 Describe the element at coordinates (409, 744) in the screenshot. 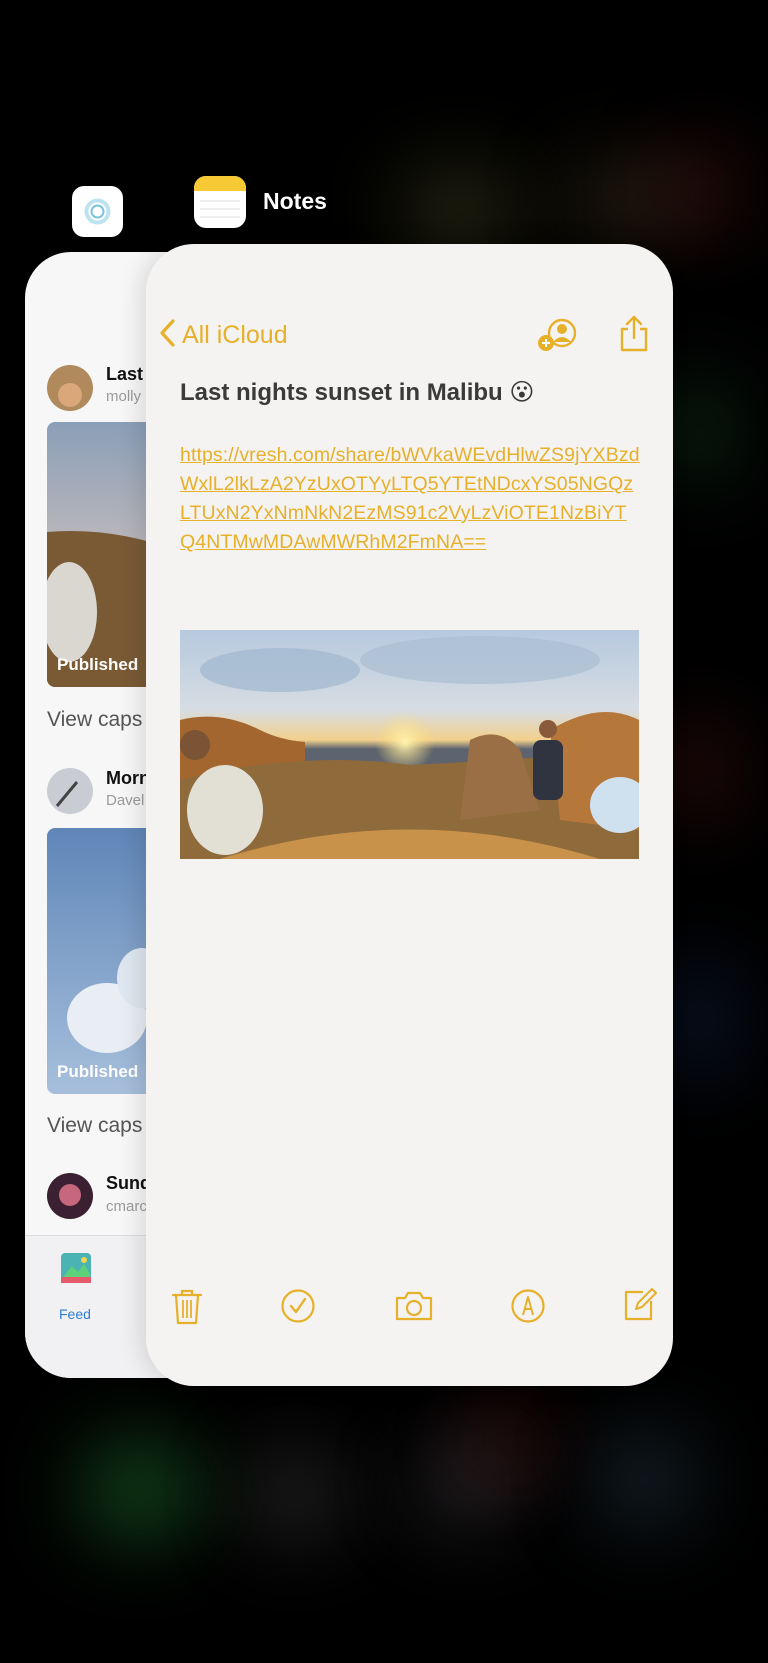

I see `panorama-image` at that location.